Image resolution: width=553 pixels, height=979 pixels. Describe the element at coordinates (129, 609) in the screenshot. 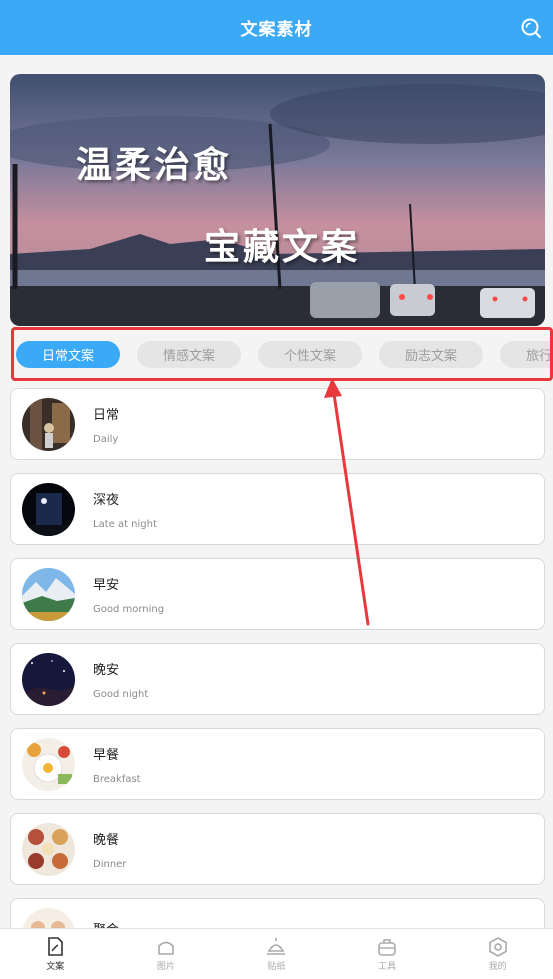

I see `item-subtitle: Good morning` at that location.